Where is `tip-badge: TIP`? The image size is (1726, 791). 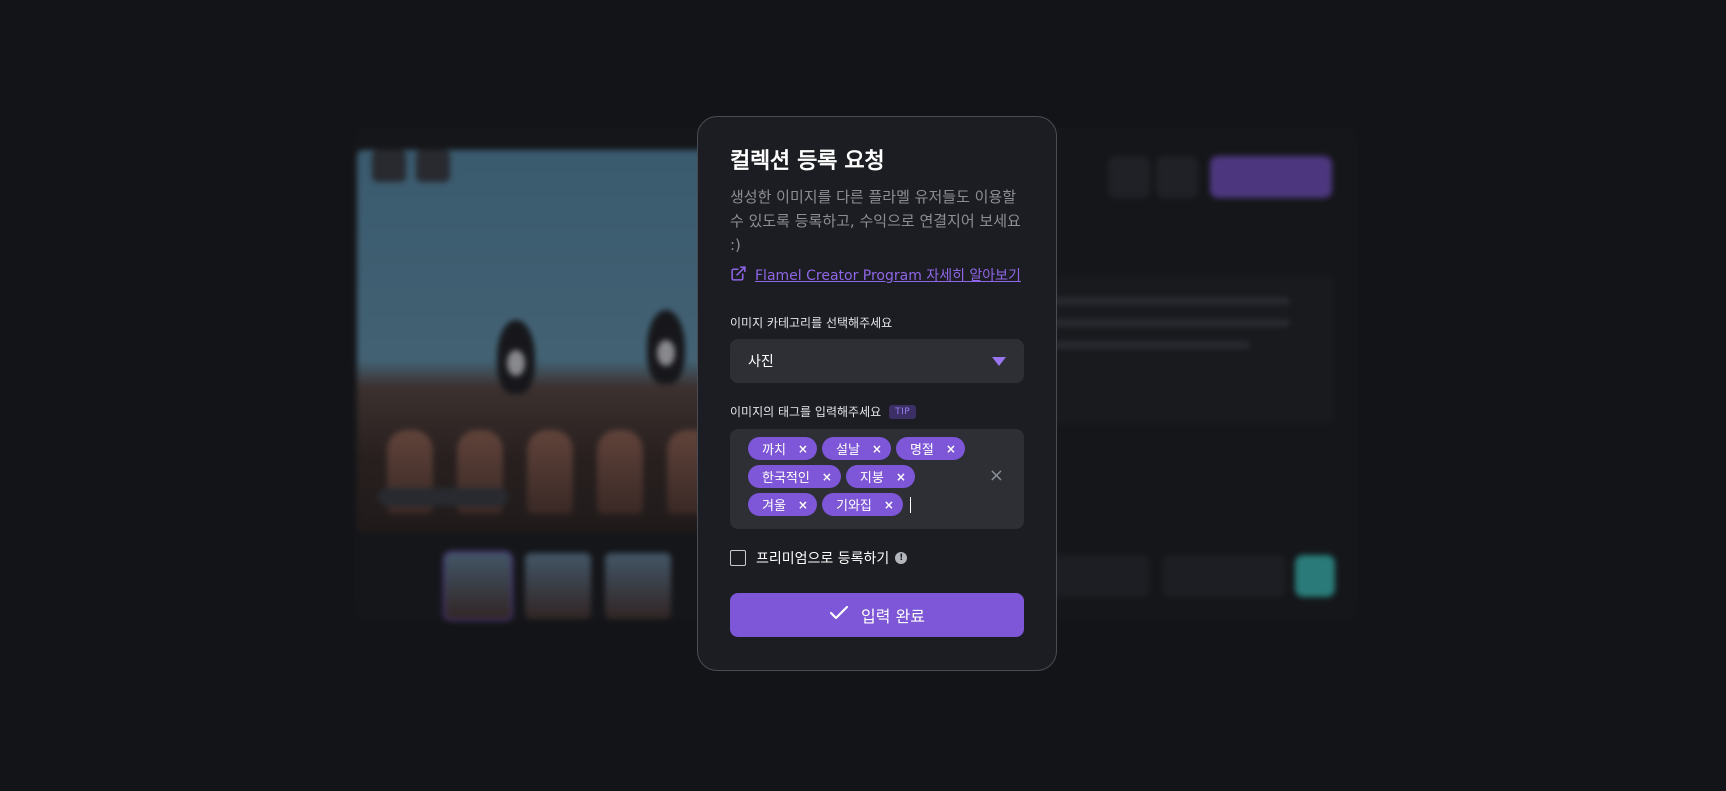
tip-badge: TIP is located at coordinates (903, 412).